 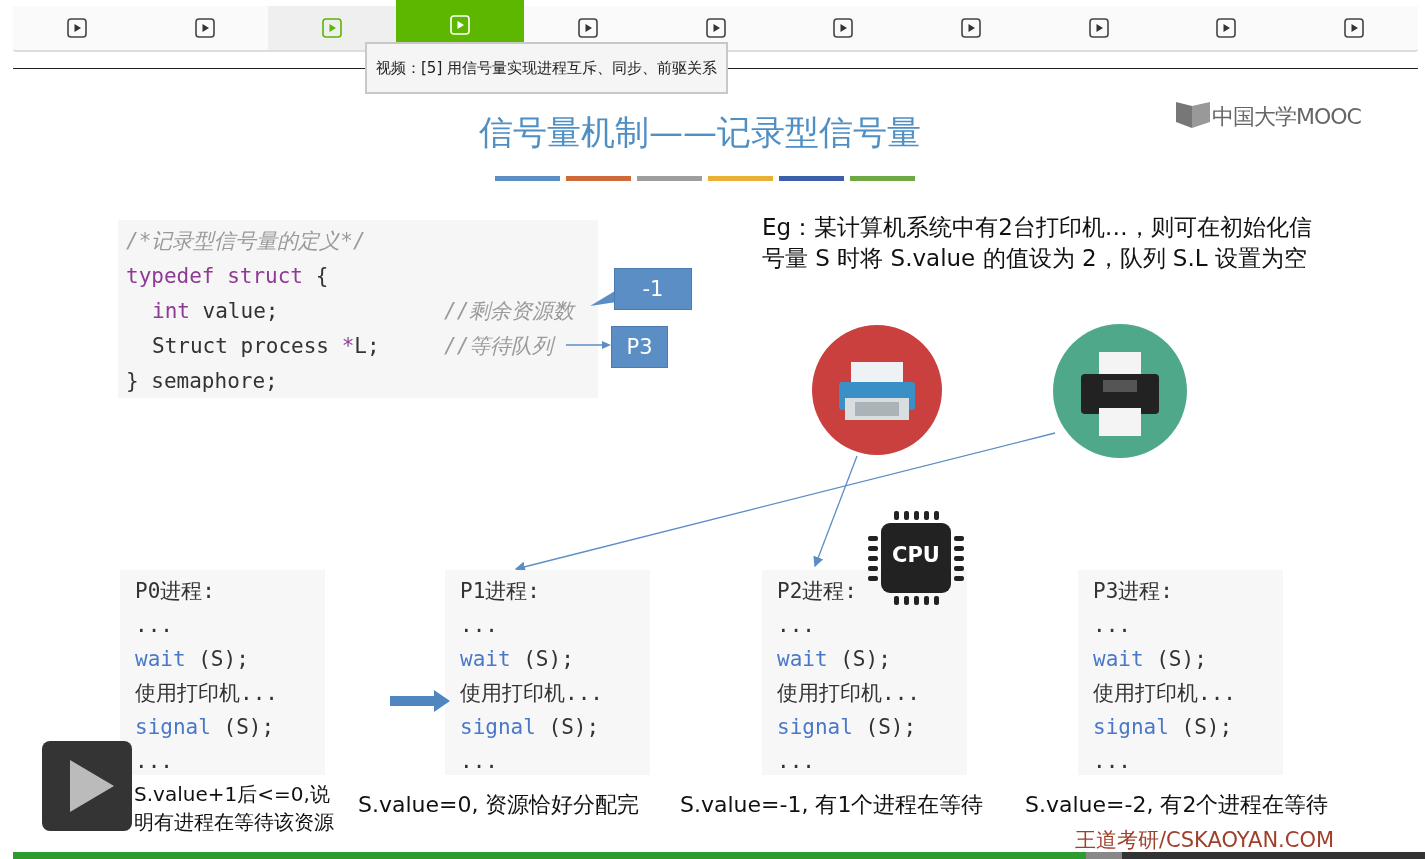 What do you see at coordinates (227, 276) in the screenshot?
I see `code-line: typedef struct {` at bounding box center [227, 276].